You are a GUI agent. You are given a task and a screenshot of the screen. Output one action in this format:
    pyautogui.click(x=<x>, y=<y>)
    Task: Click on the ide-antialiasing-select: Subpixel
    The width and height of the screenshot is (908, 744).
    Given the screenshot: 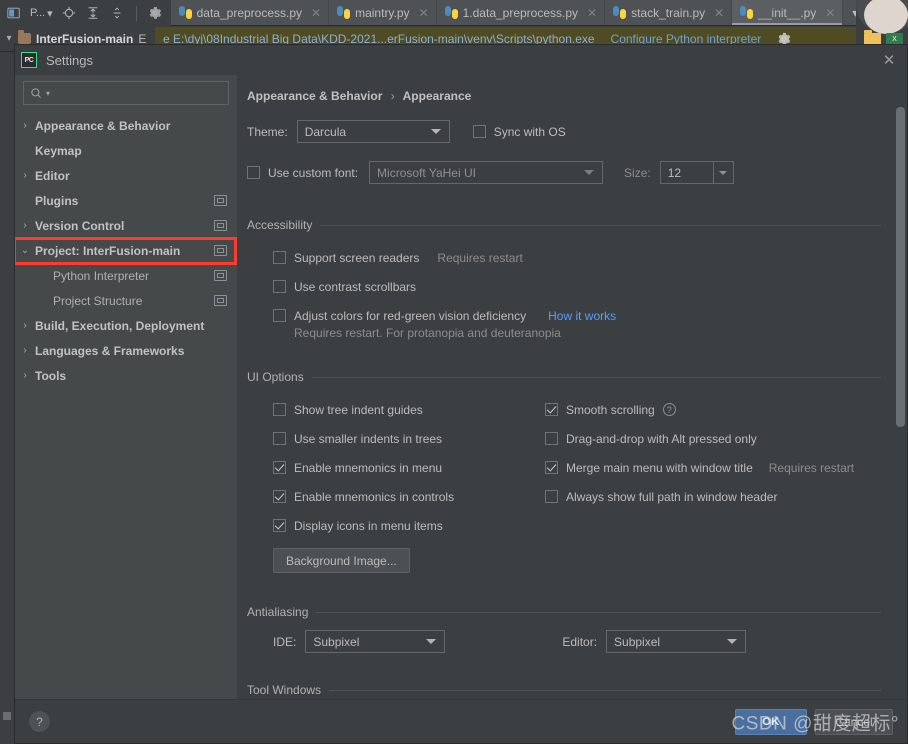 What is the action you would take?
    pyautogui.click(x=375, y=641)
    